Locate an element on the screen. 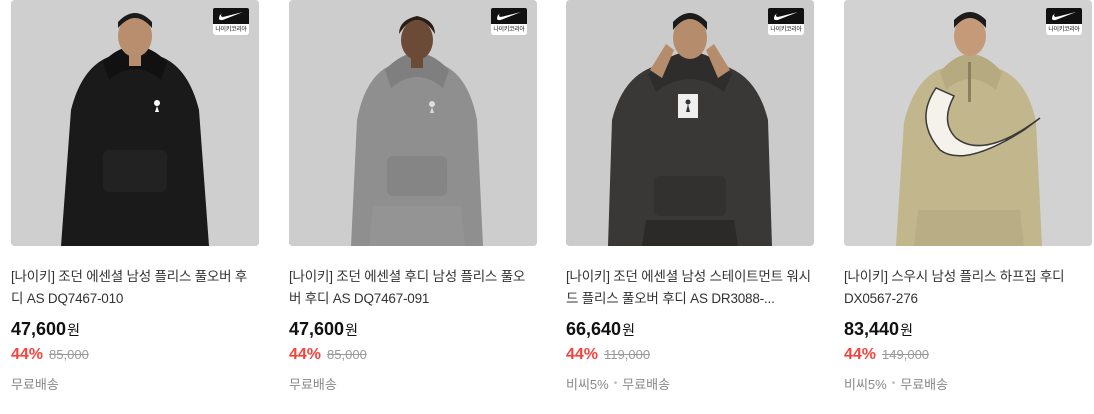  sale-price: 66,640 is located at coordinates (594, 329).